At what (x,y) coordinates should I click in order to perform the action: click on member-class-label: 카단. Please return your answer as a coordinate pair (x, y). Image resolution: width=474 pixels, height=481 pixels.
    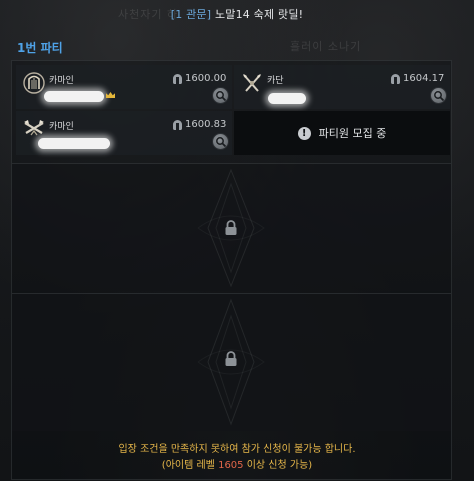
    Looking at the image, I should click on (275, 81).